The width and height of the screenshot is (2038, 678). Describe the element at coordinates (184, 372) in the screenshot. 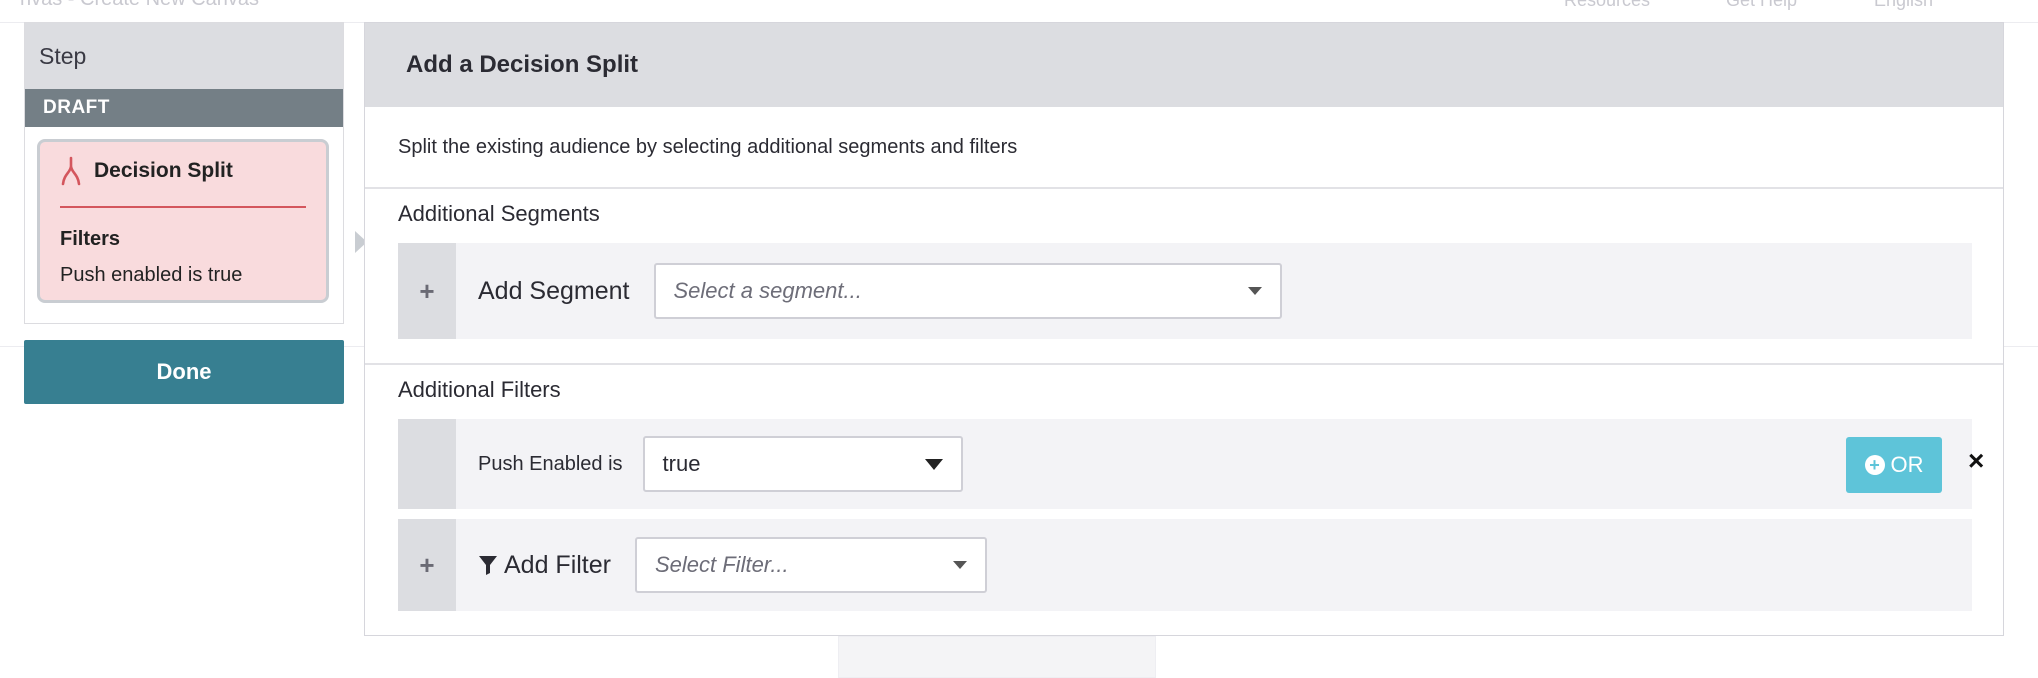

I see `done-button: Done` at that location.